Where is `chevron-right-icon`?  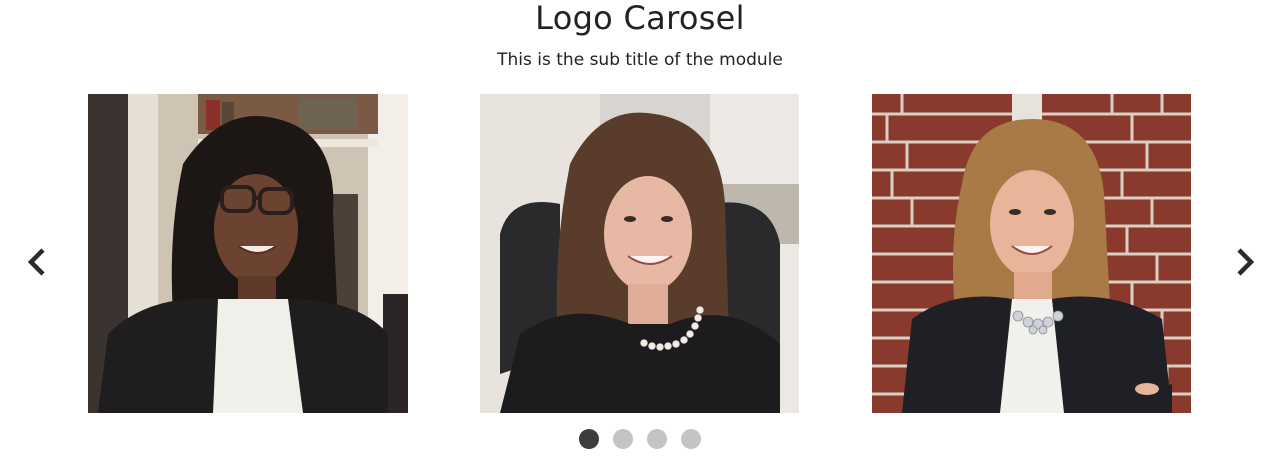
chevron-right-icon is located at coordinates (1246, 262).